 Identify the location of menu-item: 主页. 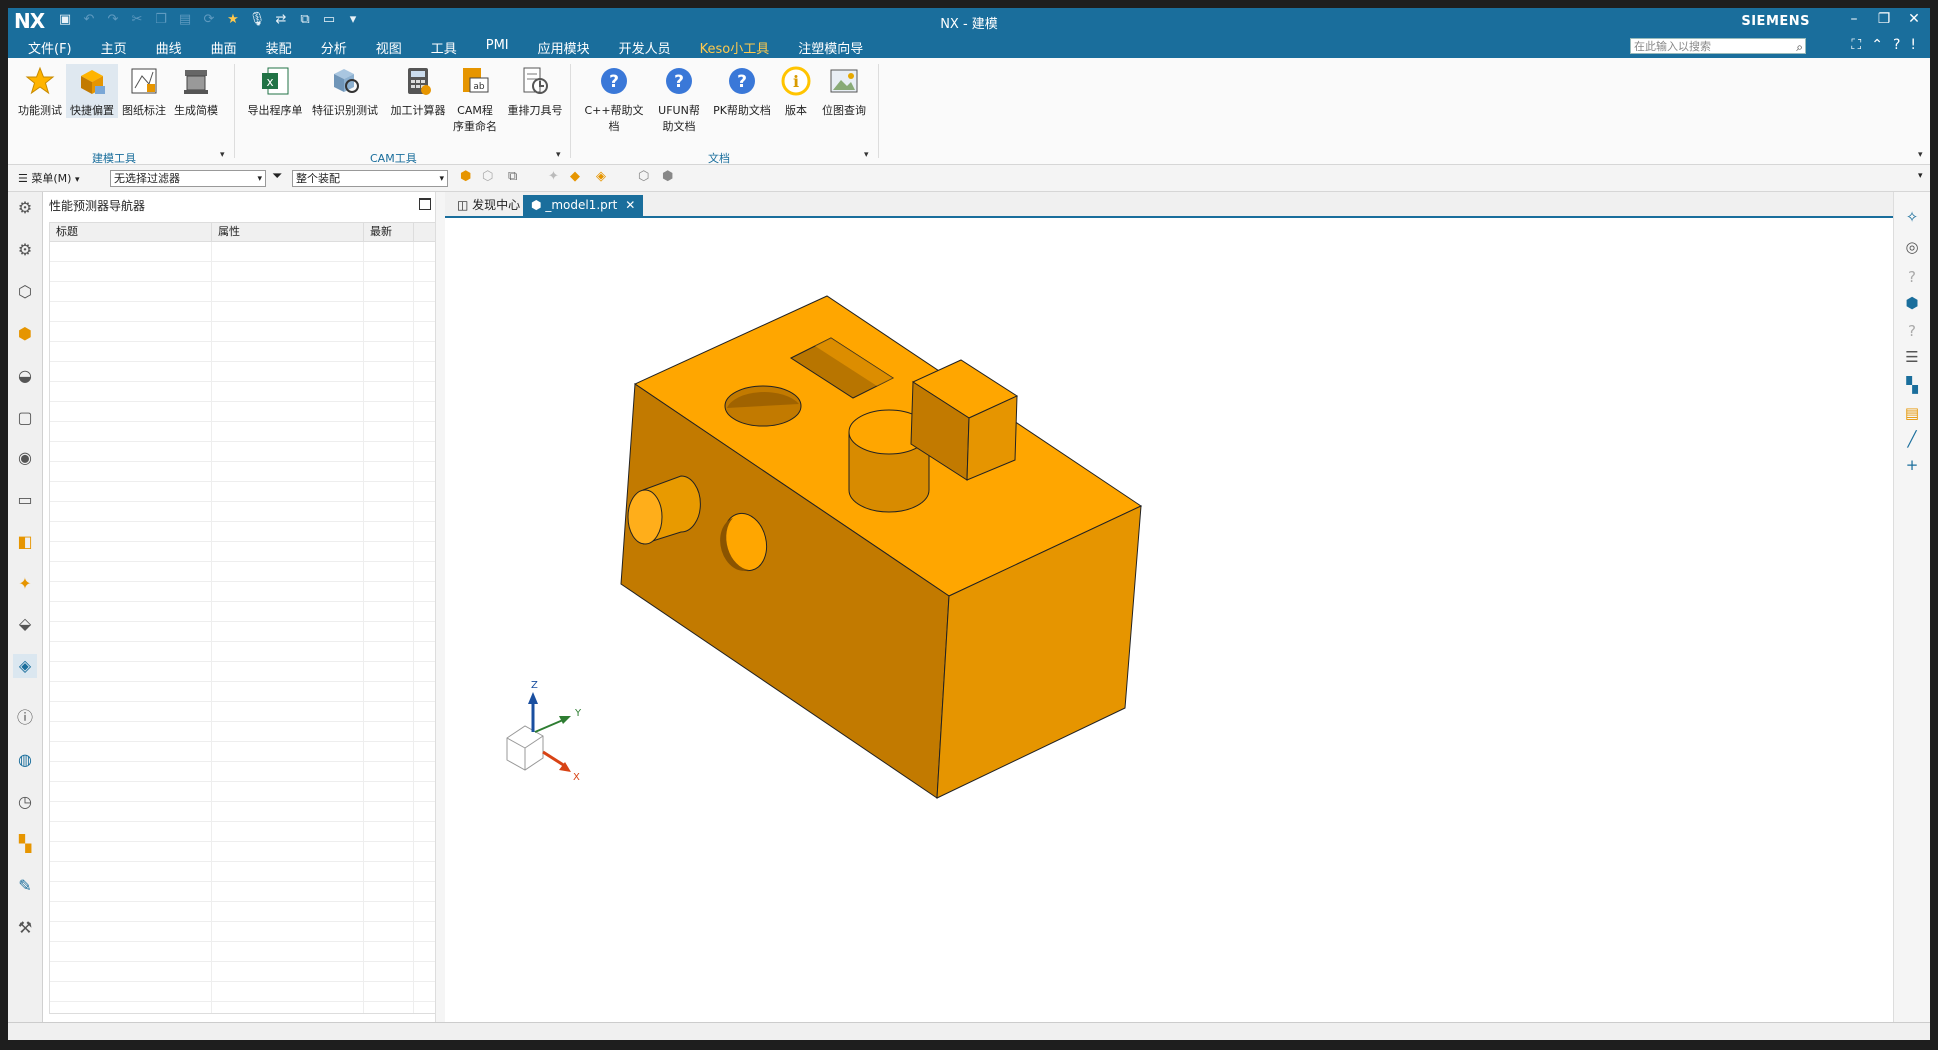
(114, 49).